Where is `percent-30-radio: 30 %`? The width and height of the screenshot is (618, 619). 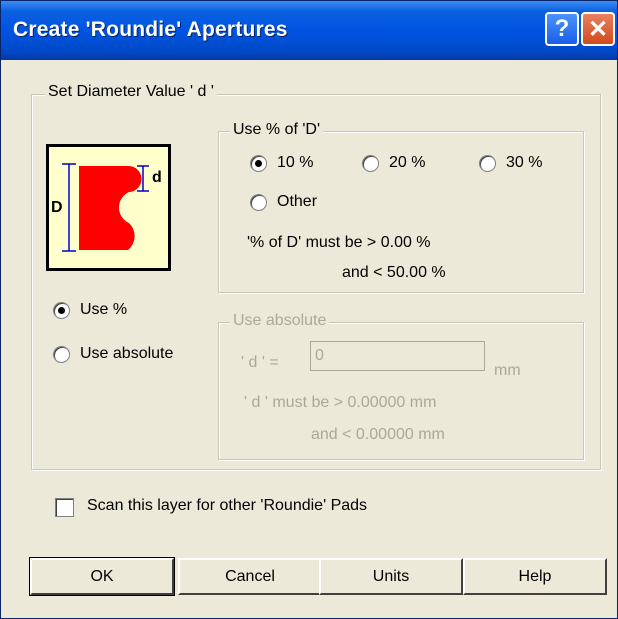
percent-30-radio: 30 % is located at coordinates (510, 163).